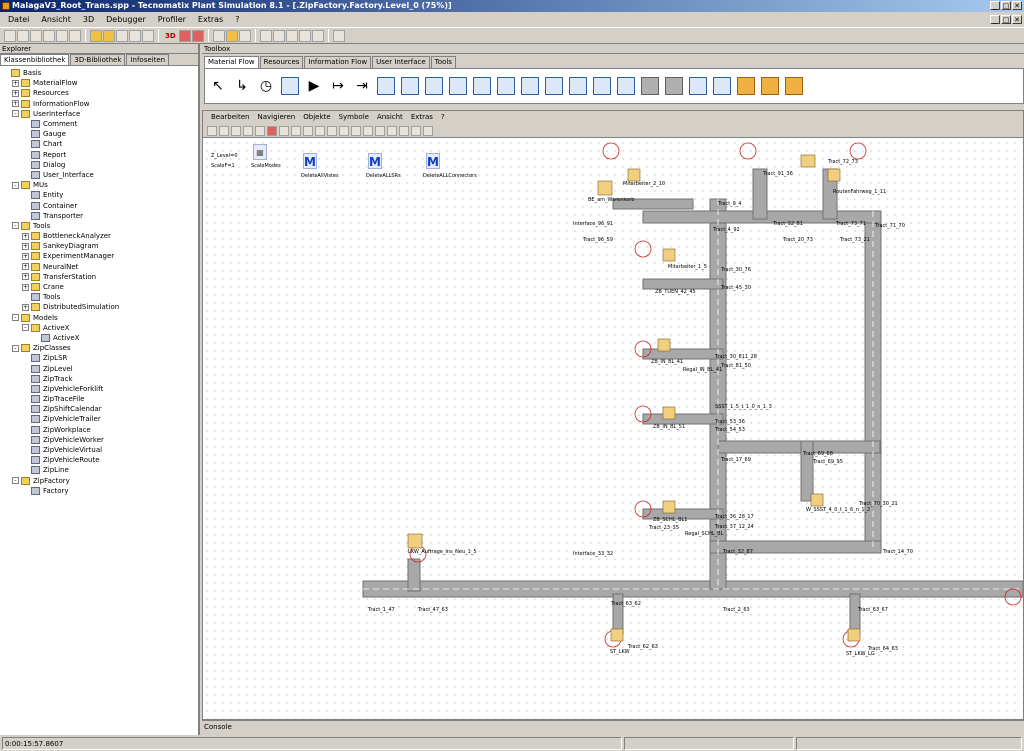 The image size is (1024, 751). I want to click on worker-icon, so click(338, 35).